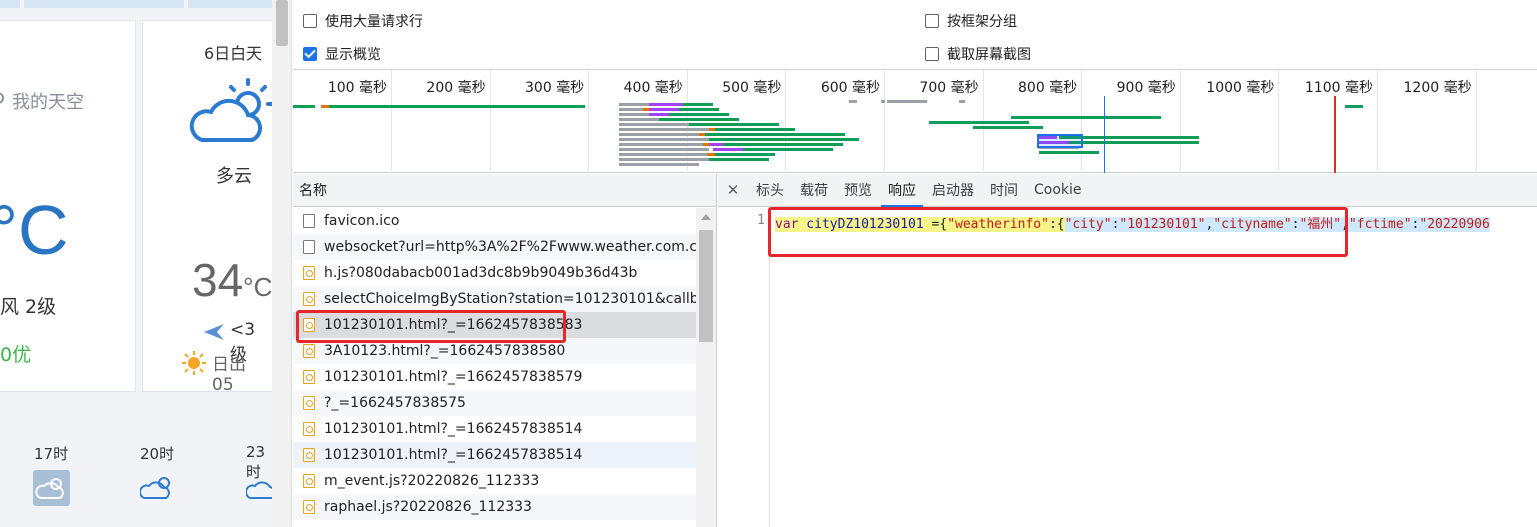 The width and height of the screenshot is (1537, 527). Describe the element at coordinates (1506, 85) in the screenshot. I see `timeline-tick-label: 130(` at that location.